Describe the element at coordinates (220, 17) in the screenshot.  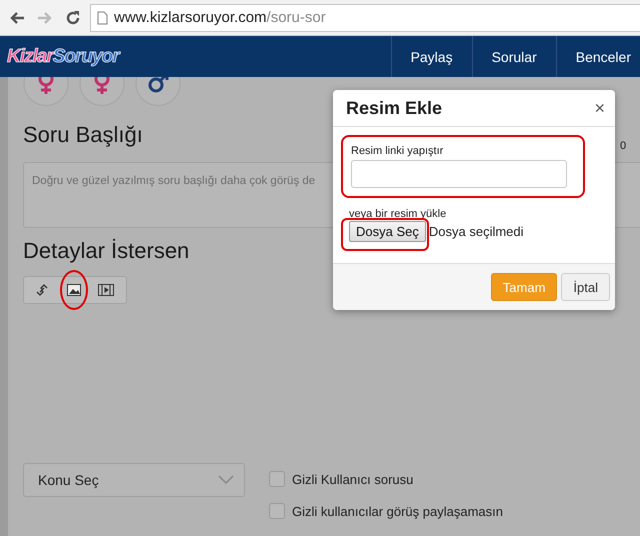
I see `url-text: www.kizlarsoruyor.com/soru-sor` at that location.